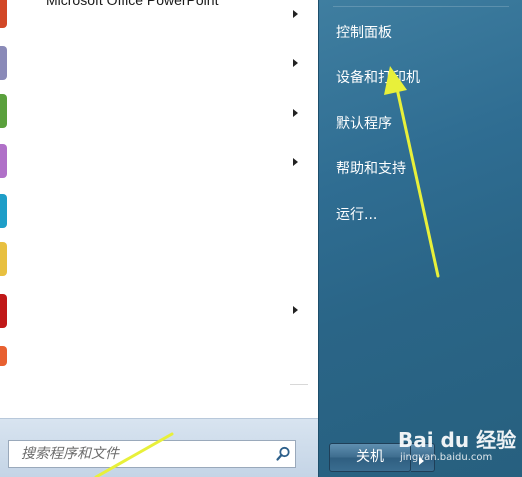  What do you see at coordinates (378, 77) in the screenshot?
I see `menu-item-devices-printers: 设备和打印机` at bounding box center [378, 77].